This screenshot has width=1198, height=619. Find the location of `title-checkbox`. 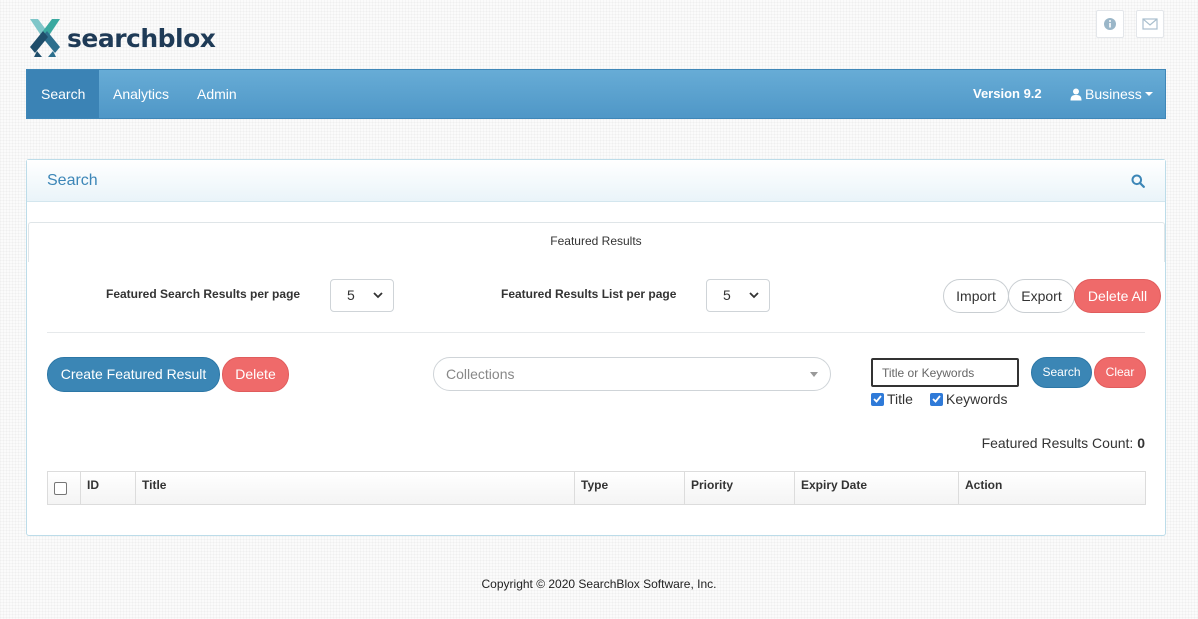

title-checkbox is located at coordinates (877, 399).